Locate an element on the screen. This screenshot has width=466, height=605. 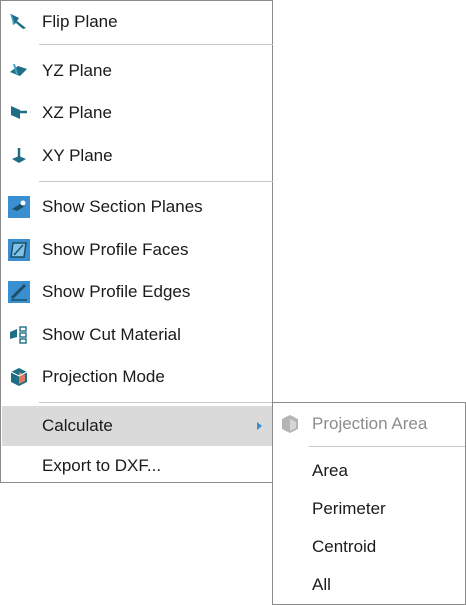
xz-plane-icon is located at coordinates (19, 113).